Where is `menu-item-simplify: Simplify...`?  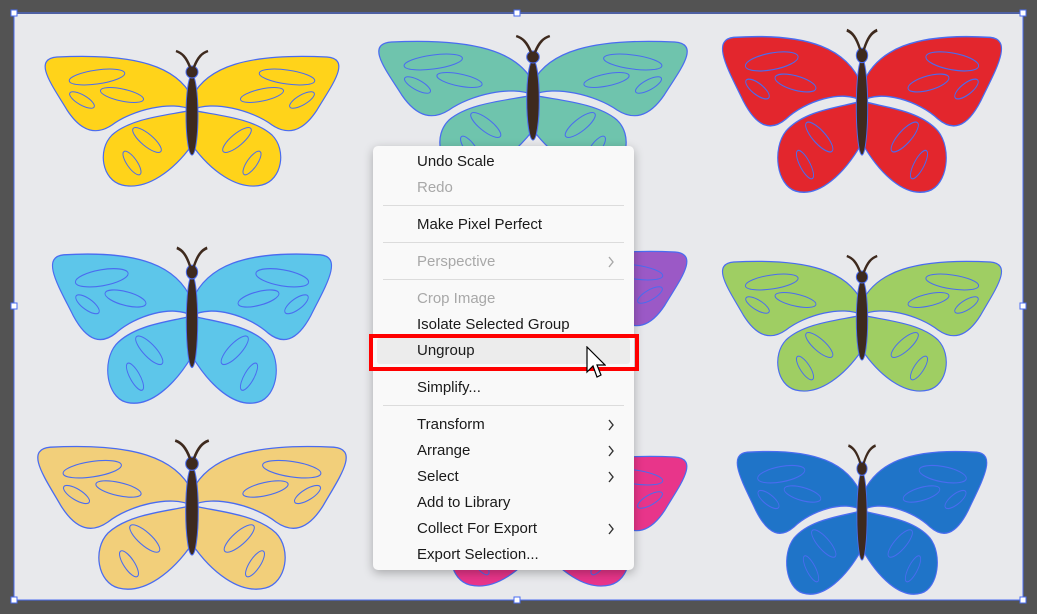
menu-item-simplify: Simplify... is located at coordinates (449, 388).